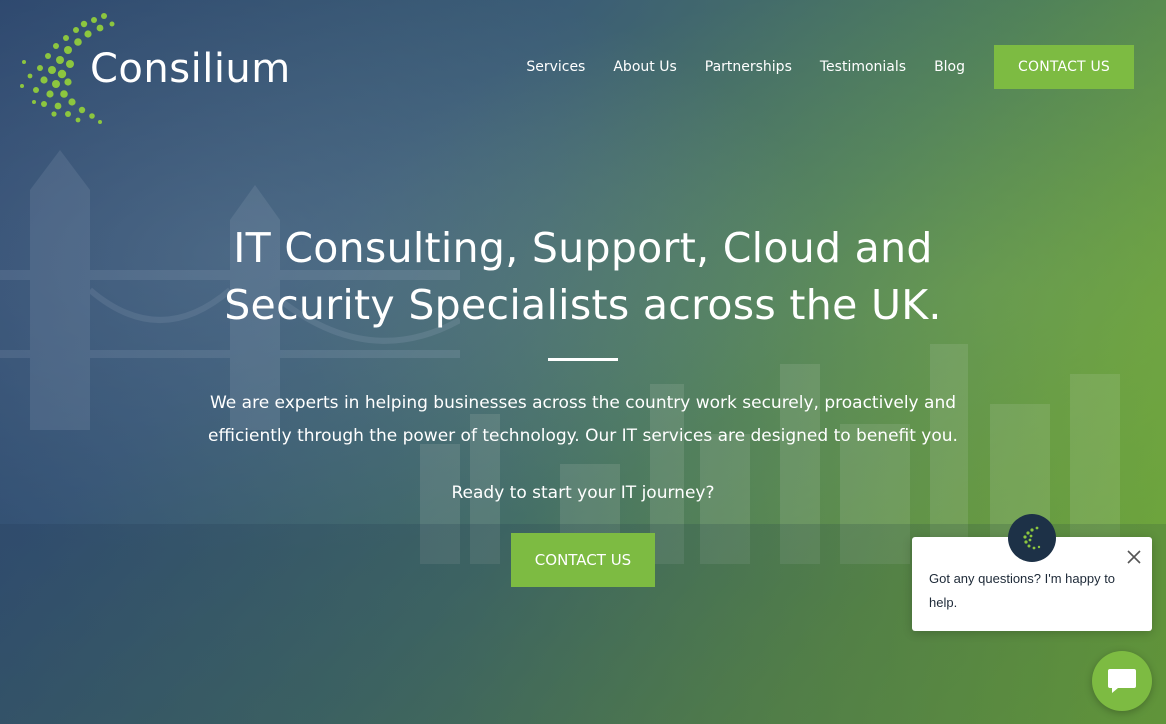 Image resolution: width=1166 pixels, height=724 pixels. Describe the element at coordinates (583, 493) in the screenshot. I see `hero-ready-text: Ready to start your IT journey?` at that location.